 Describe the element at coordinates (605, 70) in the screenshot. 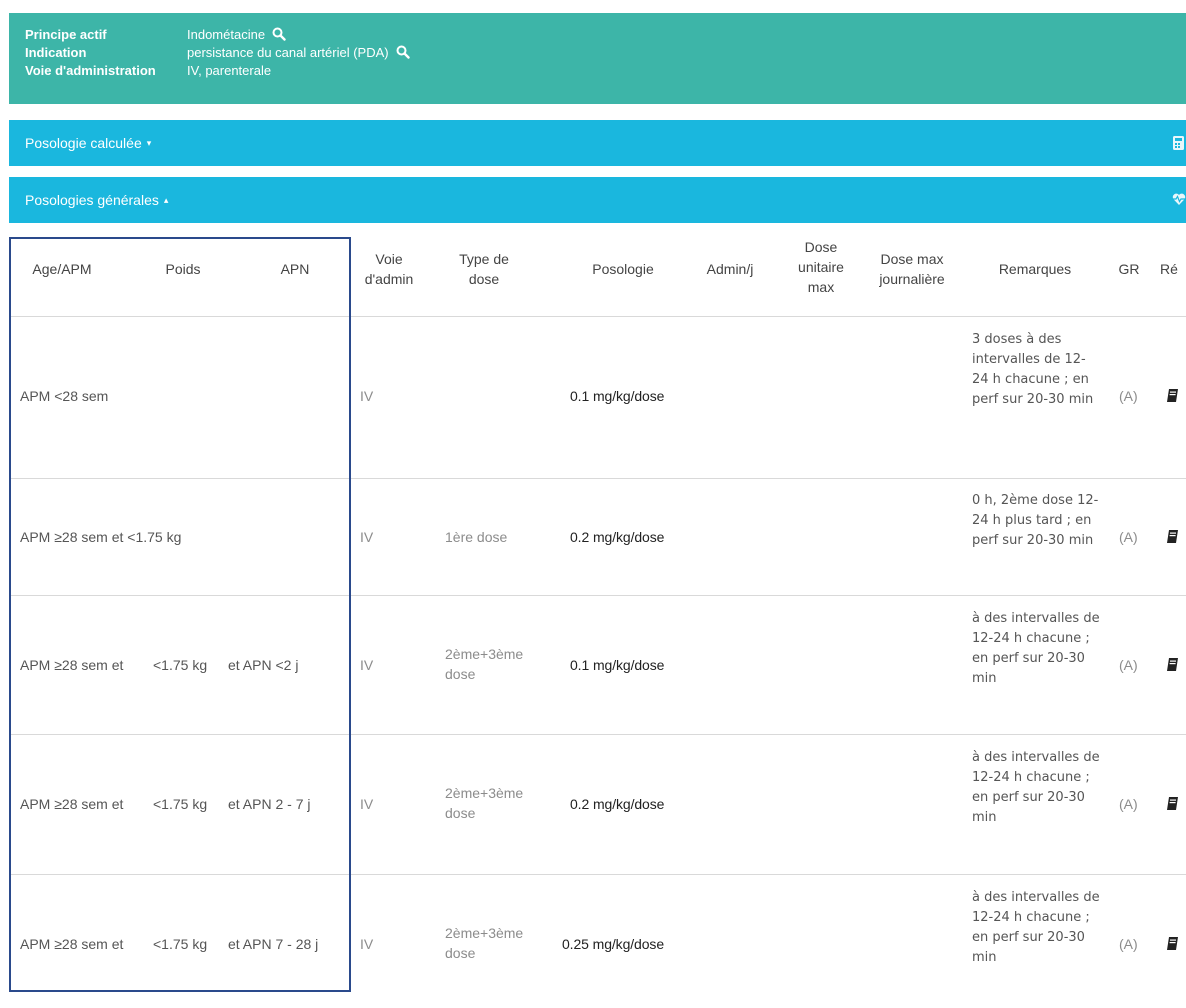

I see `route-row: Voie d'administration IV, parenterale` at that location.